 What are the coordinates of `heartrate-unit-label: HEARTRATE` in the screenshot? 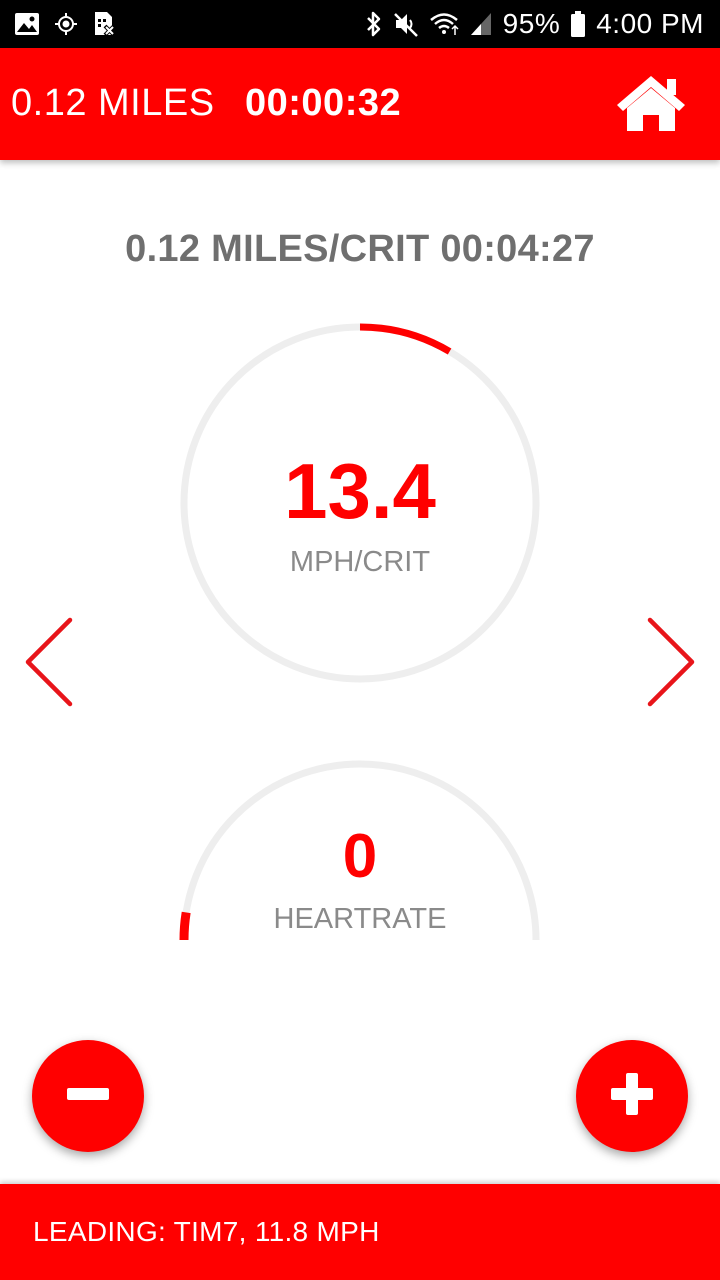 It's located at (360, 919).